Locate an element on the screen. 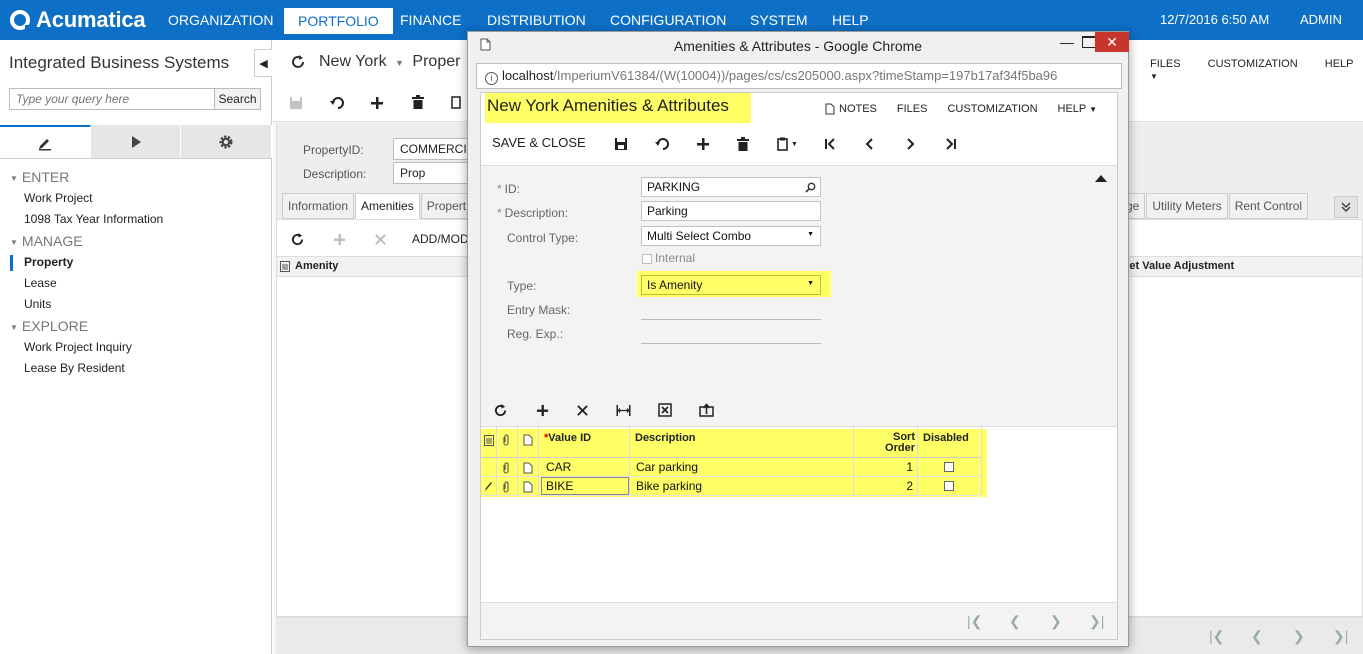 This screenshot has width=1363, height=654. tab-property: Propert is located at coordinates (446, 206).